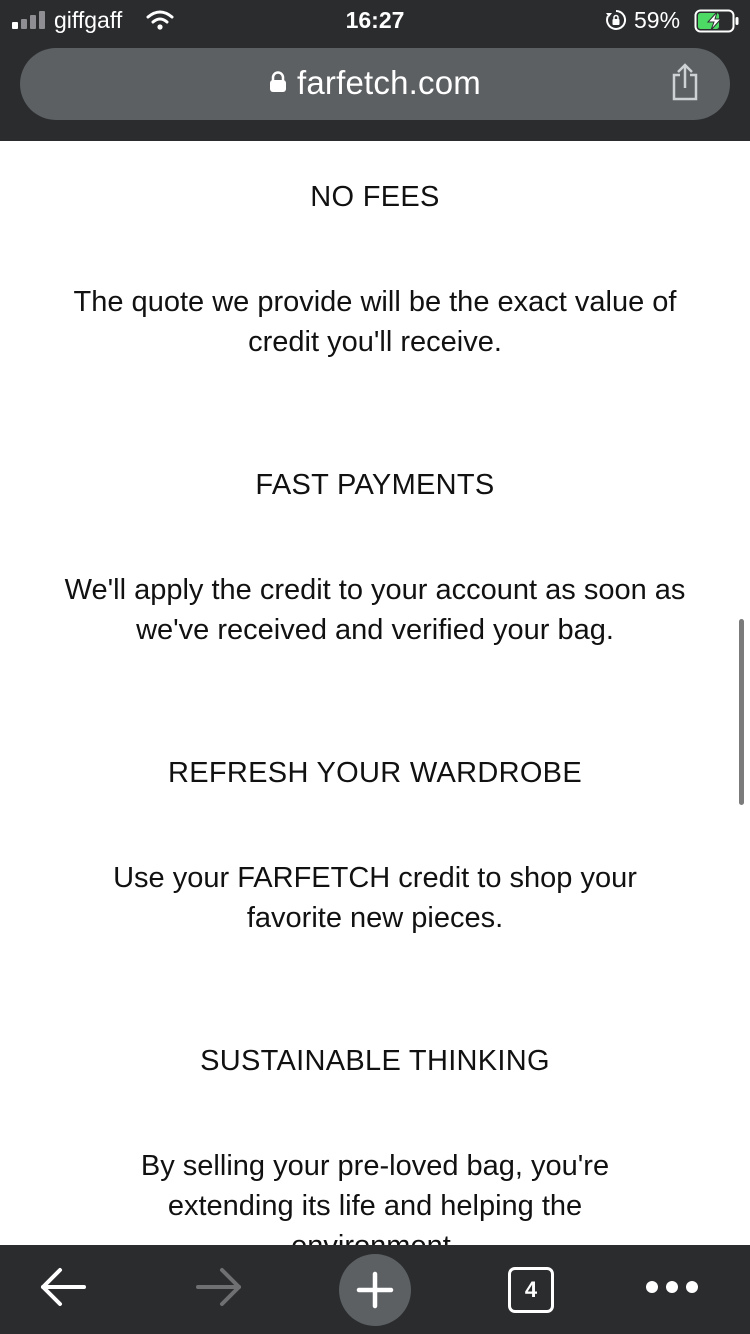  I want to click on section-heading: SUSTAINABLE THINKING, so click(375, 1061).